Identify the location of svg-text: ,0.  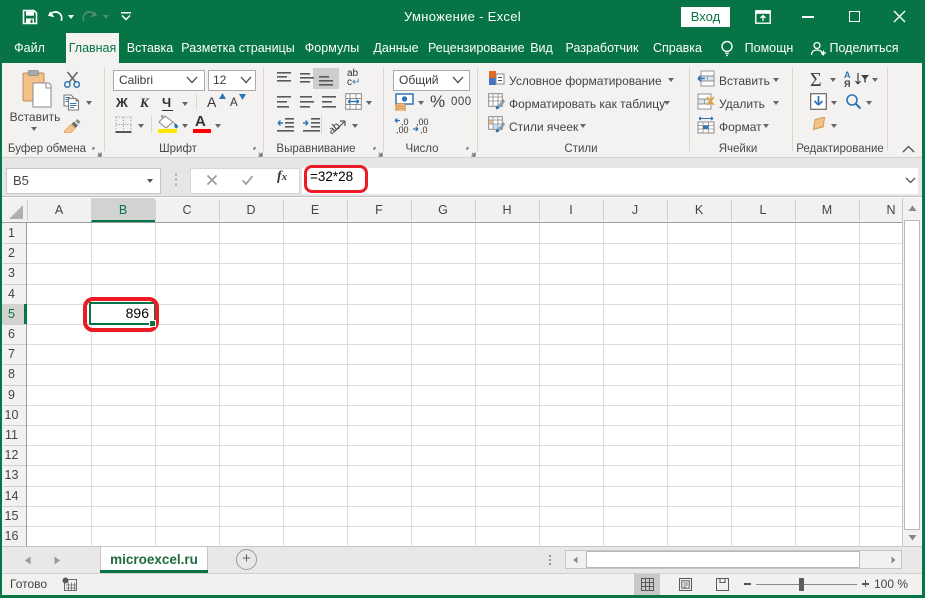
(424, 129).